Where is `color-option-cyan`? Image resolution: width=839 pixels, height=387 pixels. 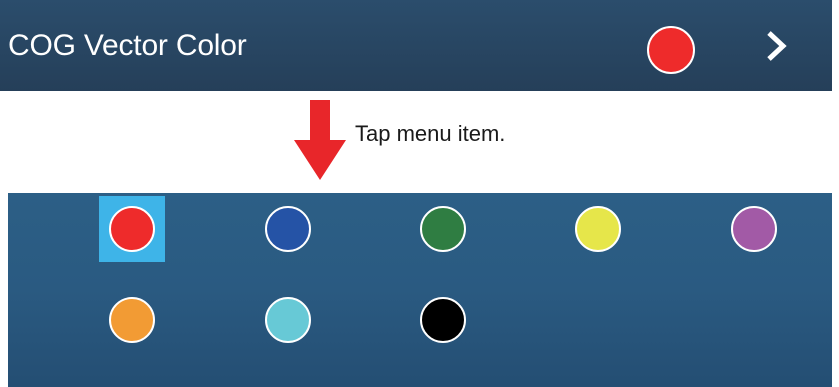
color-option-cyan is located at coordinates (288, 320).